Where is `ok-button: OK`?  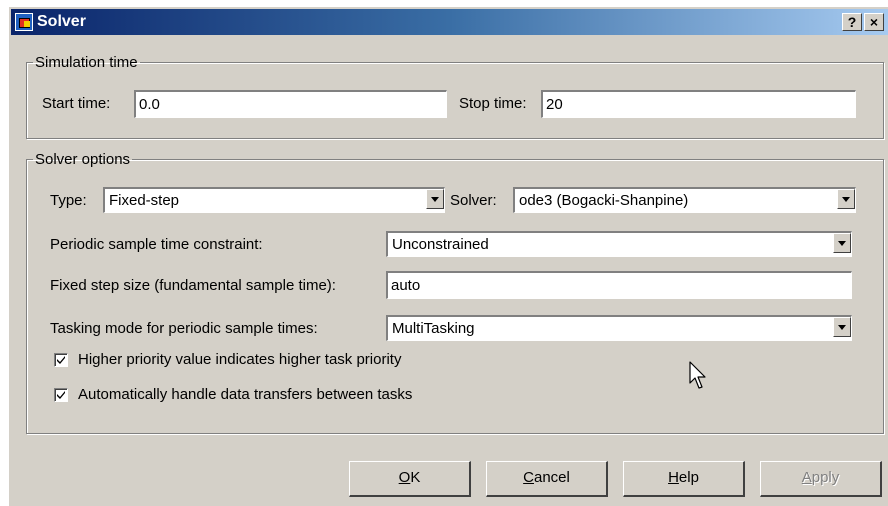 ok-button: OK is located at coordinates (410, 479).